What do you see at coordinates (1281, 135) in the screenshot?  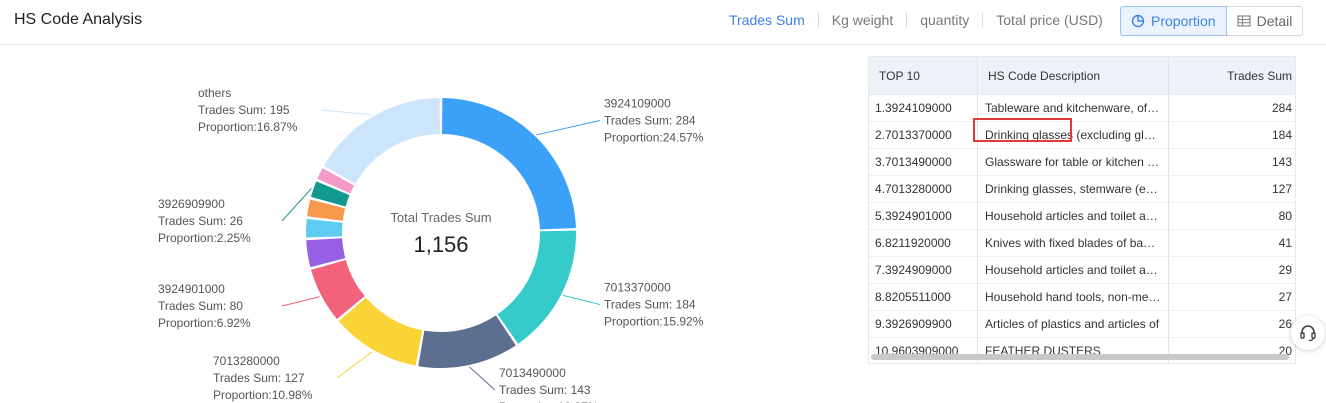 I see `cell-trades-sum: 184` at bounding box center [1281, 135].